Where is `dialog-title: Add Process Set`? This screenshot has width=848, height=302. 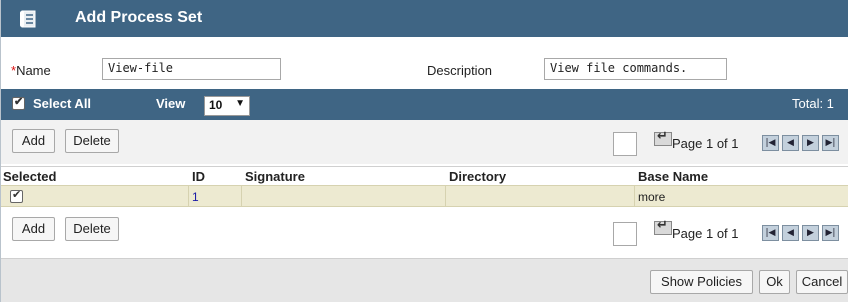 dialog-title: Add Process Set is located at coordinates (139, 17).